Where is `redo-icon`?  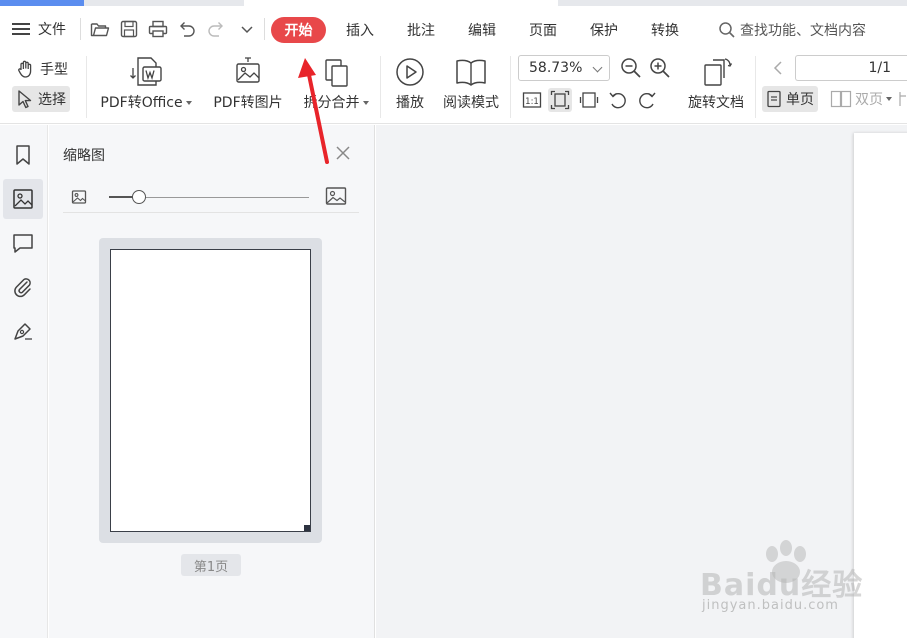 redo-icon is located at coordinates (216, 29).